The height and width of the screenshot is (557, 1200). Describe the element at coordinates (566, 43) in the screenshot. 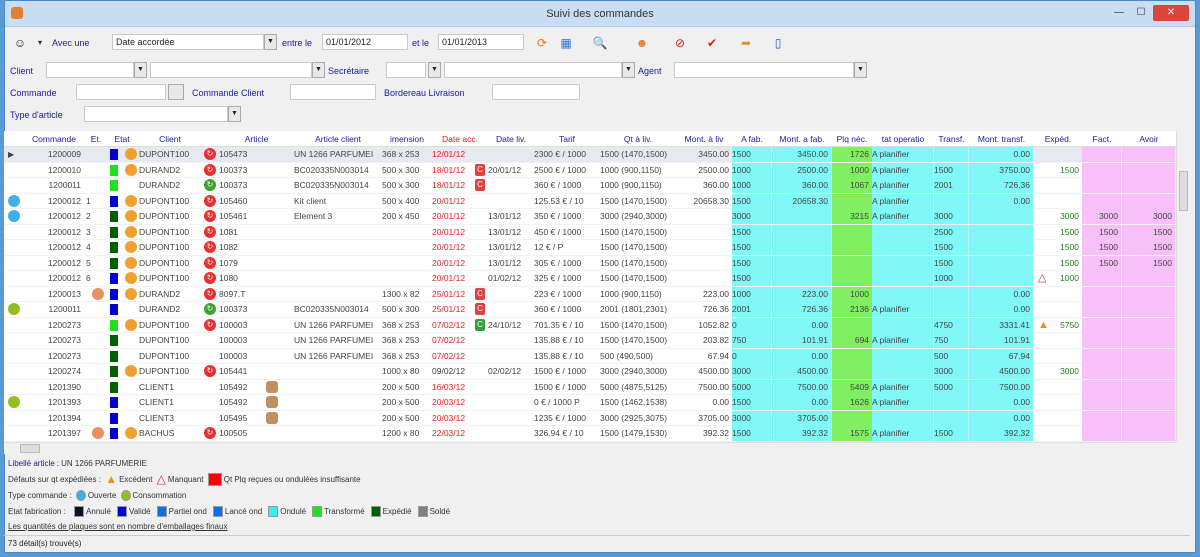

I see `grid-icon: ▦` at that location.